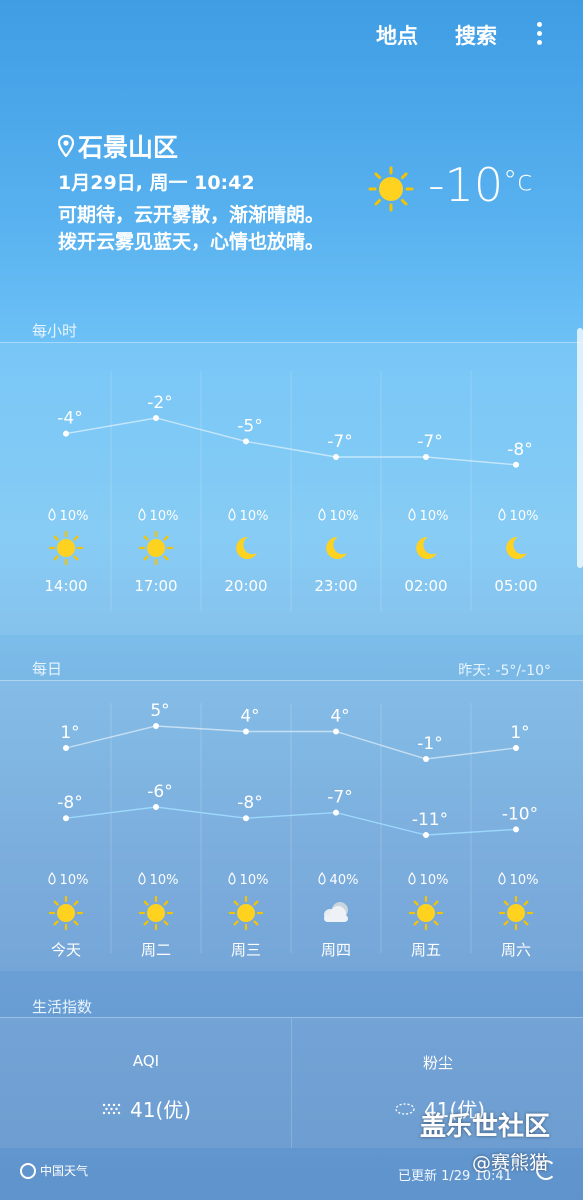 This screenshot has width=583, height=1200. Describe the element at coordinates (335, 586) in the screenshot. I see `hourly-time: 23:00` at that location.